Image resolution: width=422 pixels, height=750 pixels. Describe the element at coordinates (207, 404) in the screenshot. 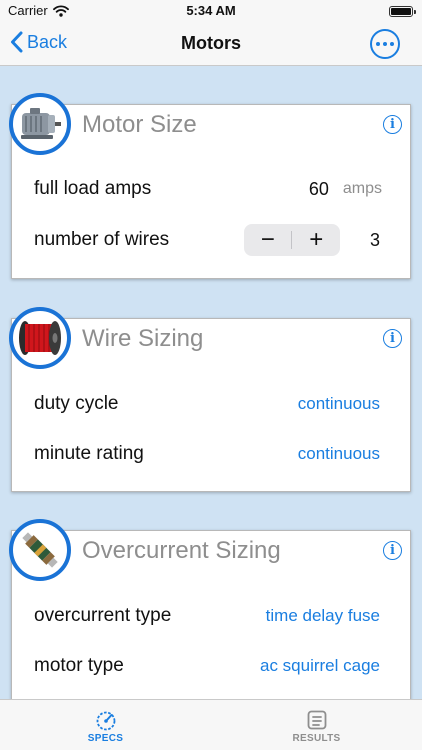

I see `duty-cycle-row: duty cycle continuous` at that location.